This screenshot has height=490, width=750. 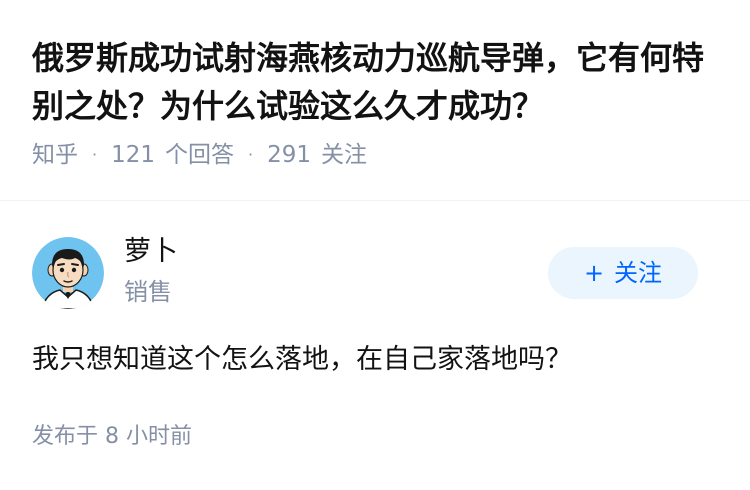 I want to click on follow-button-label: 关注, so click(x=638, y=273).